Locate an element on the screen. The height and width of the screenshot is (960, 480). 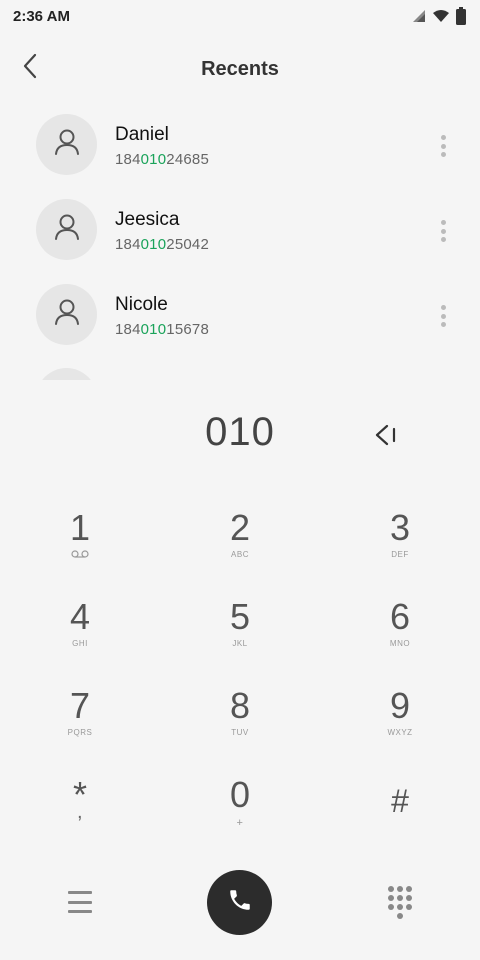
key-8: 8 TUV is located at coordinates (240, 726).